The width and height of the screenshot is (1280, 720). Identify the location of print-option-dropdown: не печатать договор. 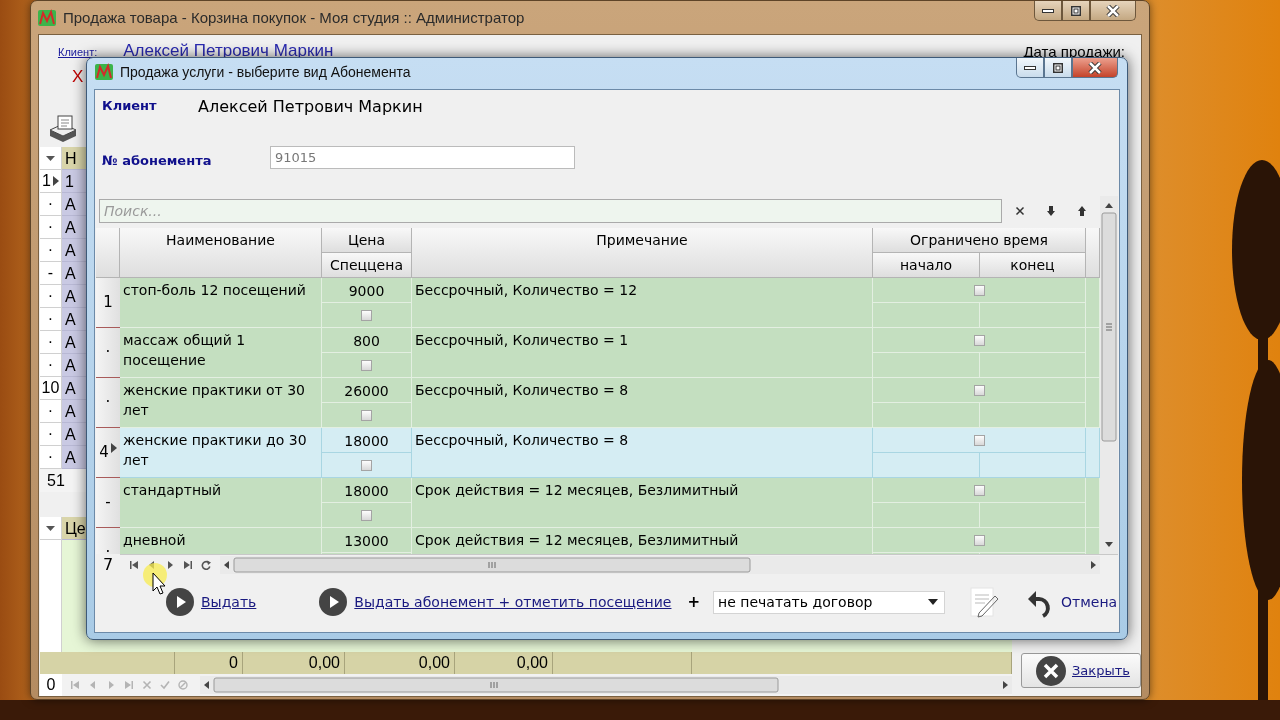
(829, 602).